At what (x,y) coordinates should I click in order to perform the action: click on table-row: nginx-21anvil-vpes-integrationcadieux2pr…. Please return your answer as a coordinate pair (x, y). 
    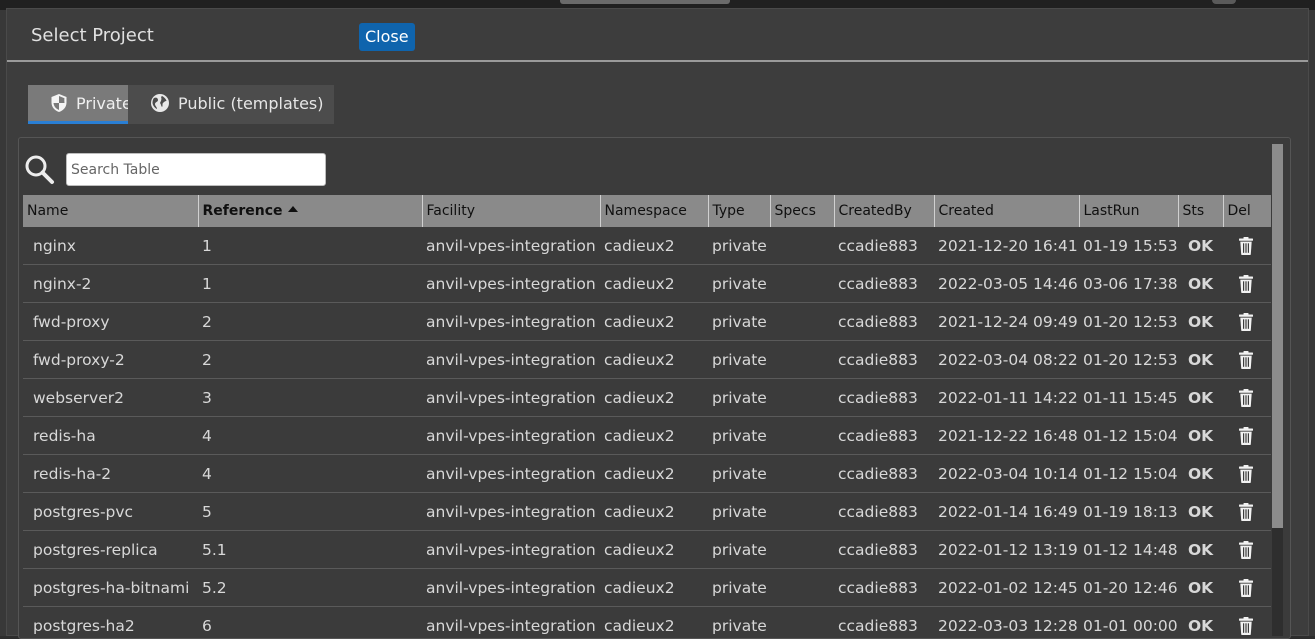
    Looking at the image, I should click on (647, 284).